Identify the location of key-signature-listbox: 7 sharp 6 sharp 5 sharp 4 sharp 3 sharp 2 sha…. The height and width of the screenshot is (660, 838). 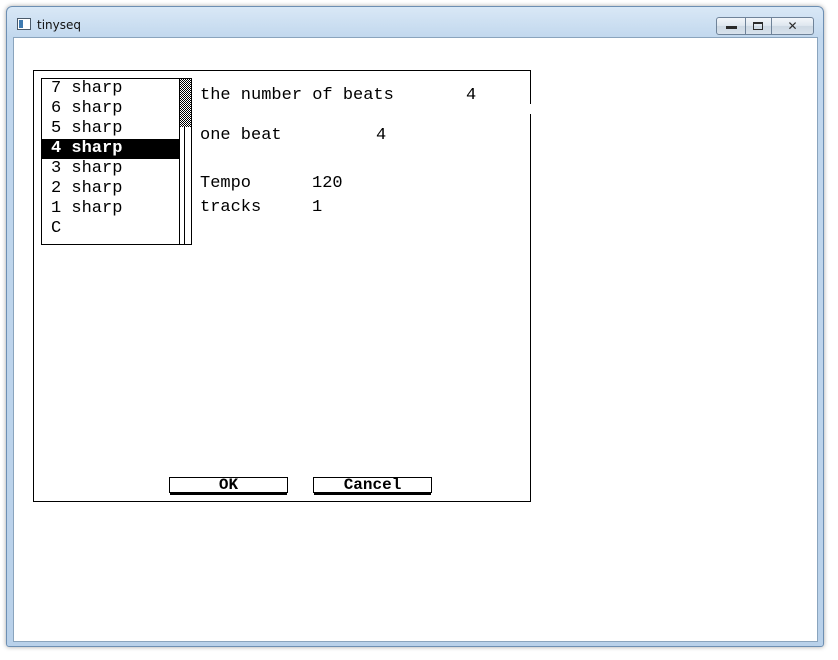
(116, 161).